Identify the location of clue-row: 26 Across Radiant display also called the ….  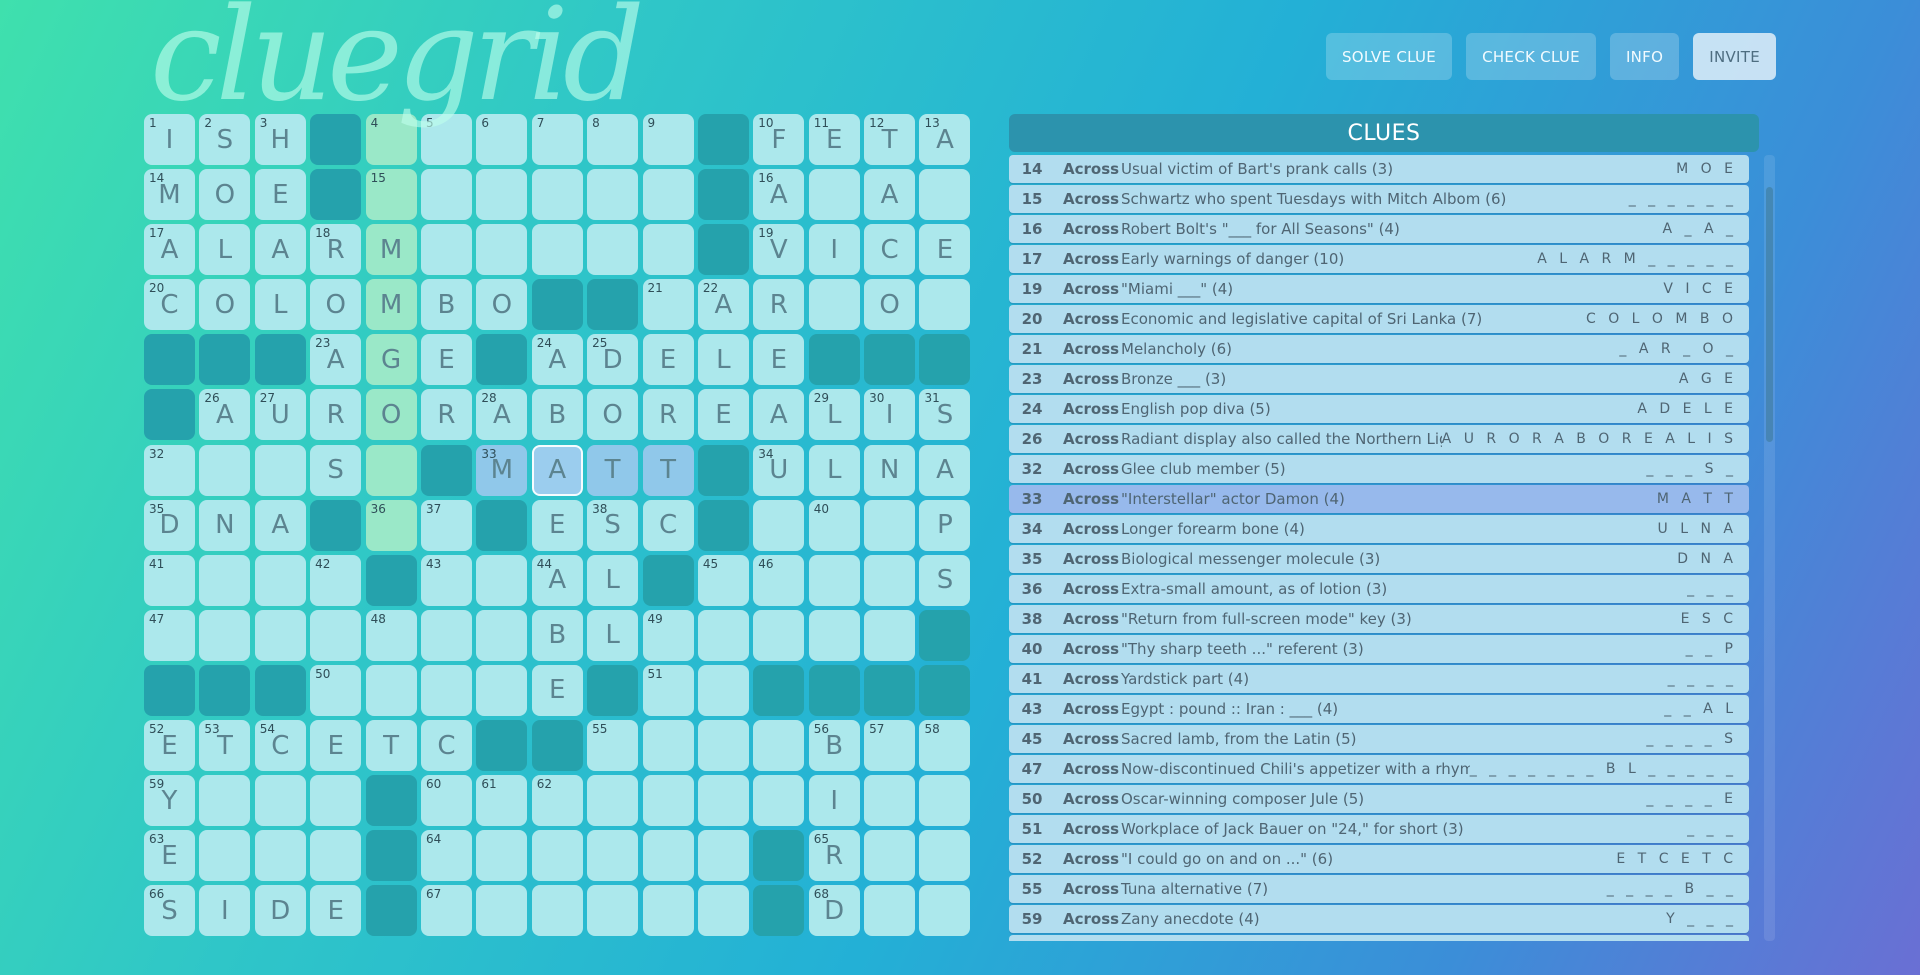
(1379, 439).